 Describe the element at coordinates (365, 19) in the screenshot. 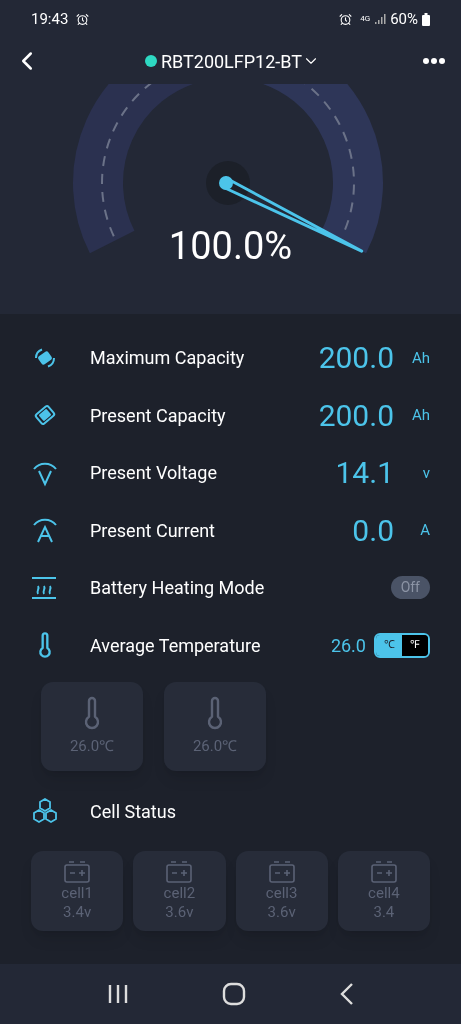

I see `network-type: 4G` at that location.